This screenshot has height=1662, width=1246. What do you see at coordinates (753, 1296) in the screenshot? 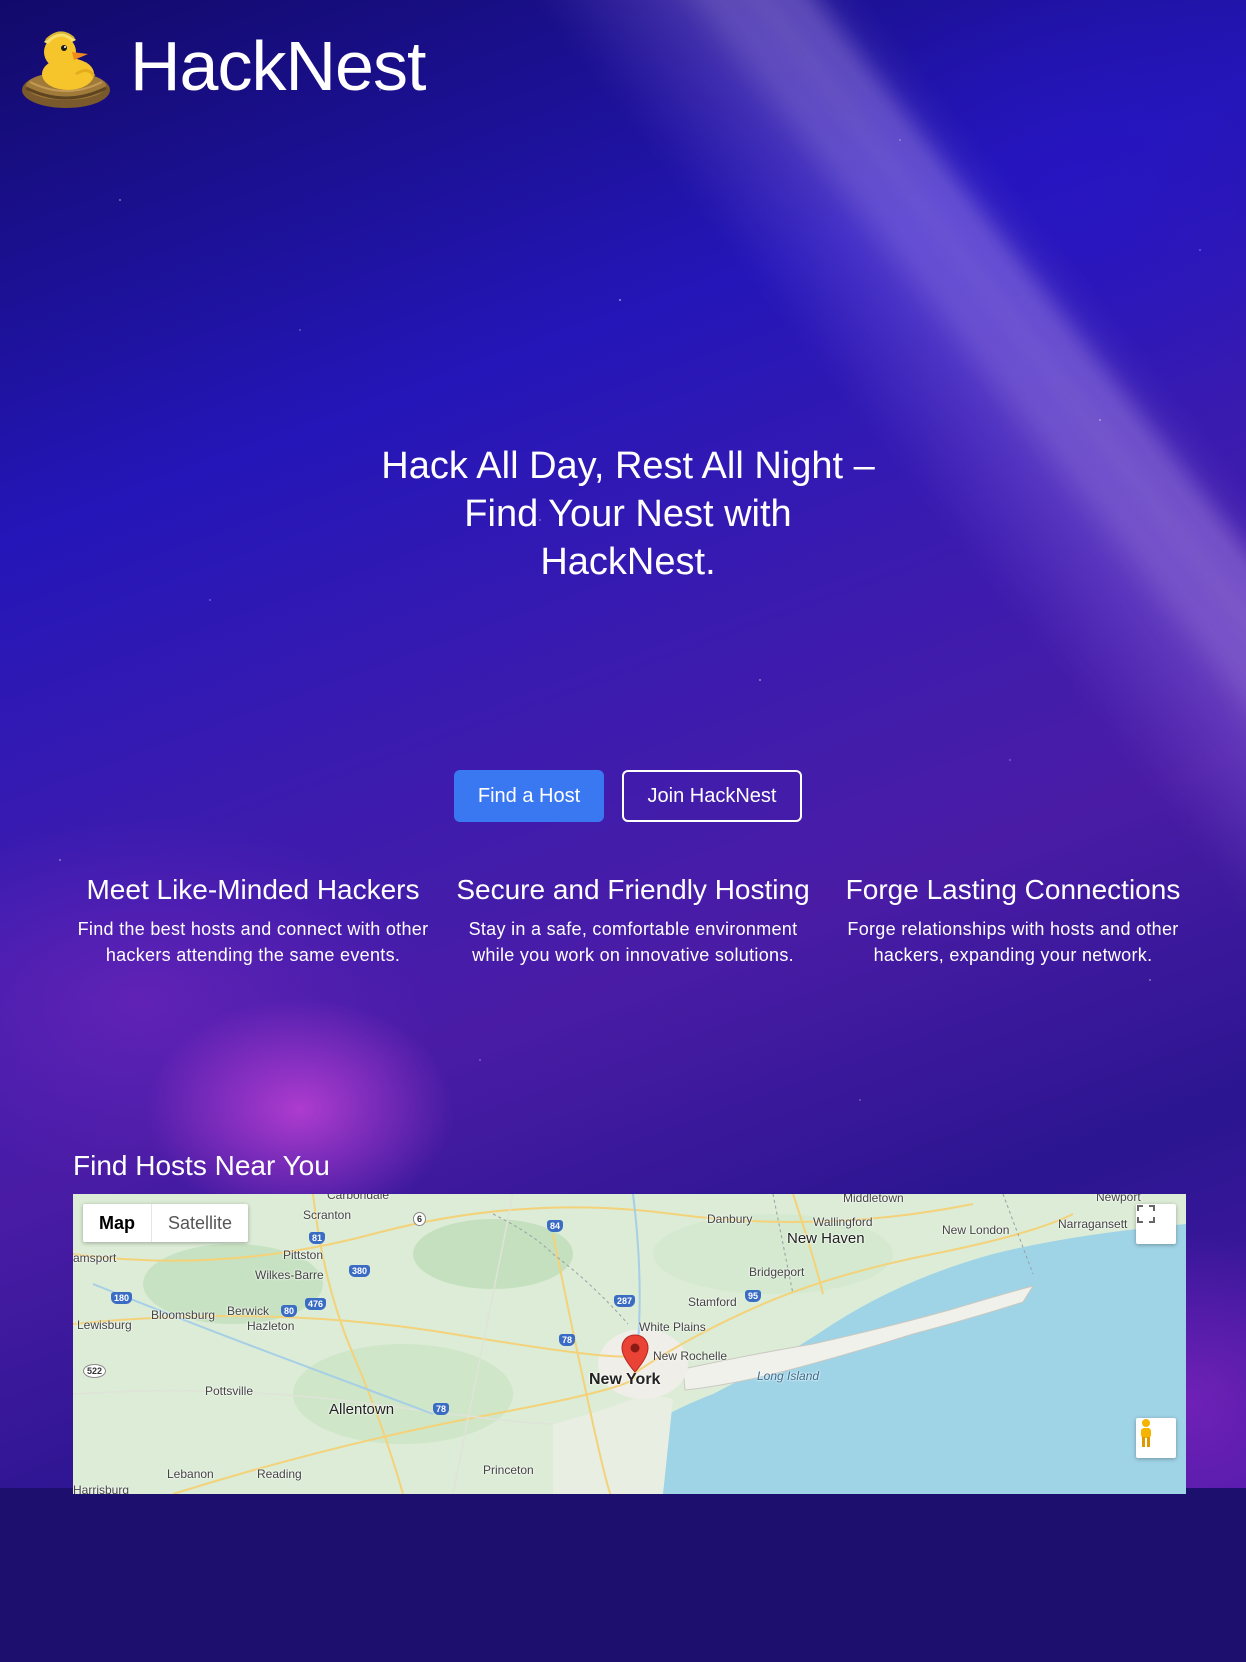
I see `highway-shield: 95` at bounding box center [753, 1296].